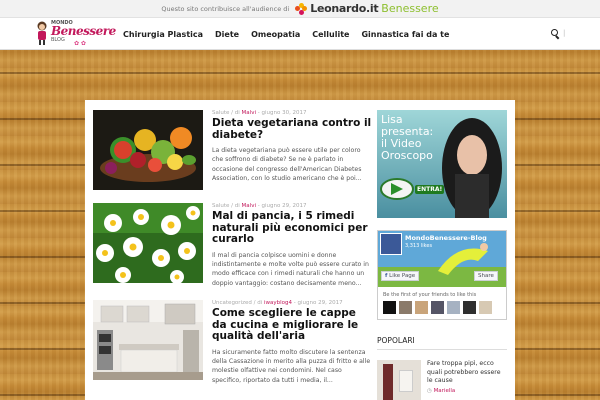 The width and height of the screenshot is (600, 400). Describe the element at coordinates (430, 189) in the screenshot. I see `ad-enter-button: ENTRA!` at that location.